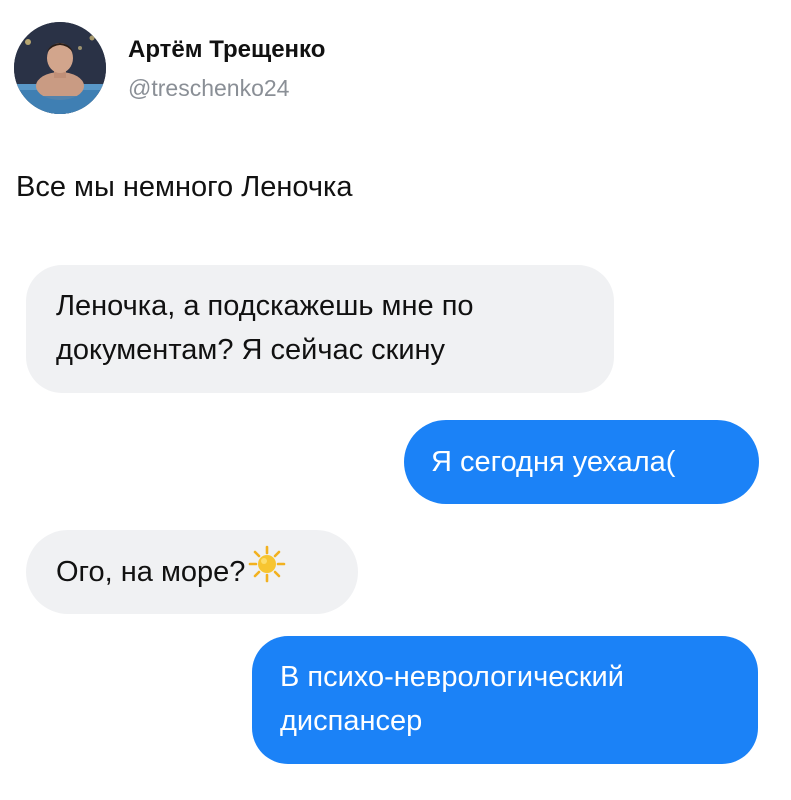  Describe the element at coordinates (184, 187) in the screenshot. I see `tweet-text: Все мы немного Леночка` at that location.